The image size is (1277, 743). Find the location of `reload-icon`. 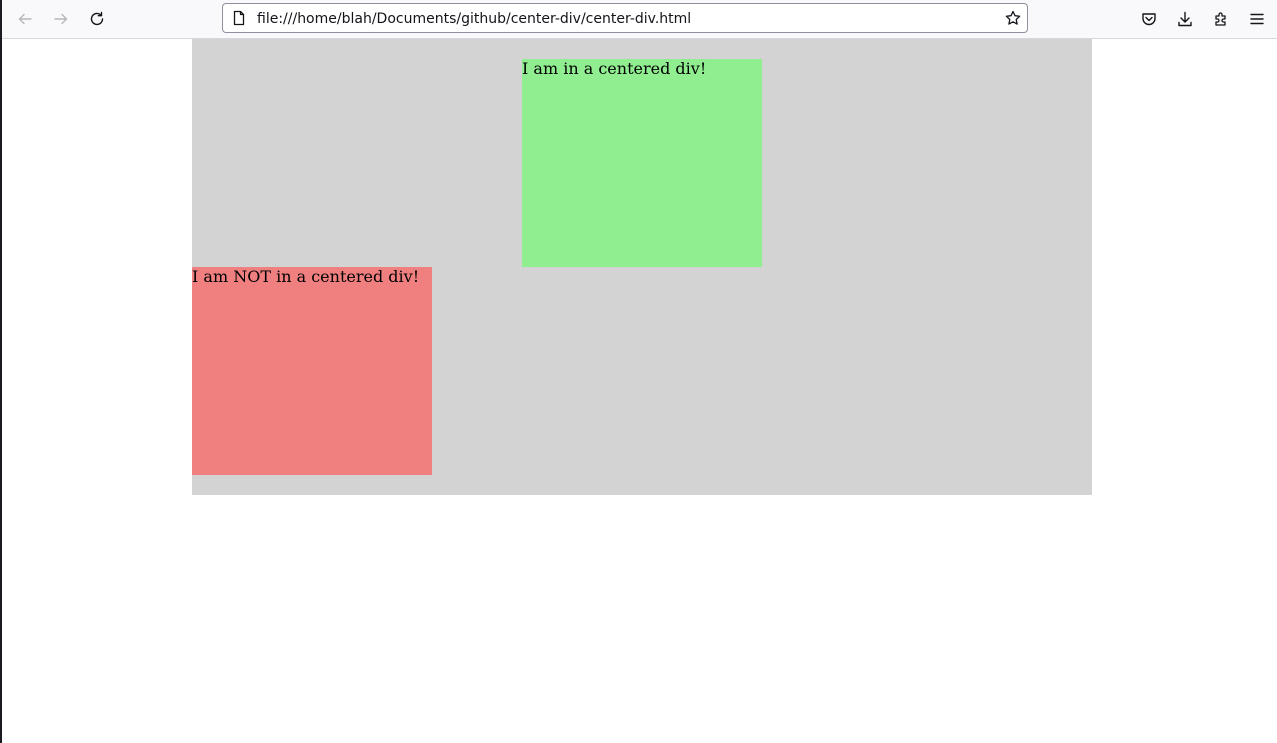

reload-icon is located at coordinates (97, 18).